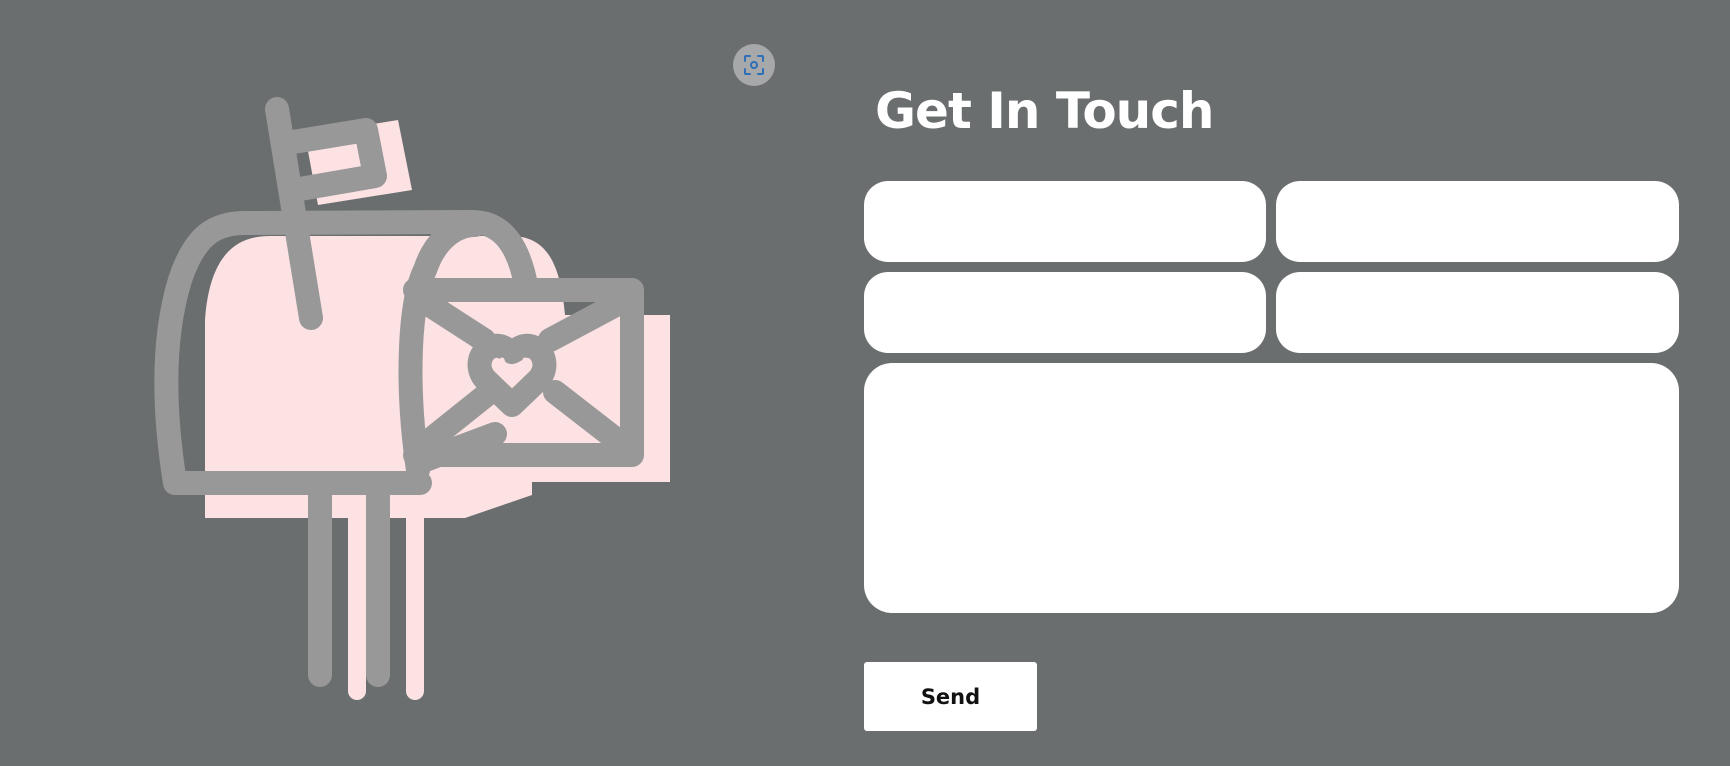 This screenshot has width=1730, height=766. Describe the element at coordinates (950, 696) in the screenshot. I see `send-button: Send` at that location.